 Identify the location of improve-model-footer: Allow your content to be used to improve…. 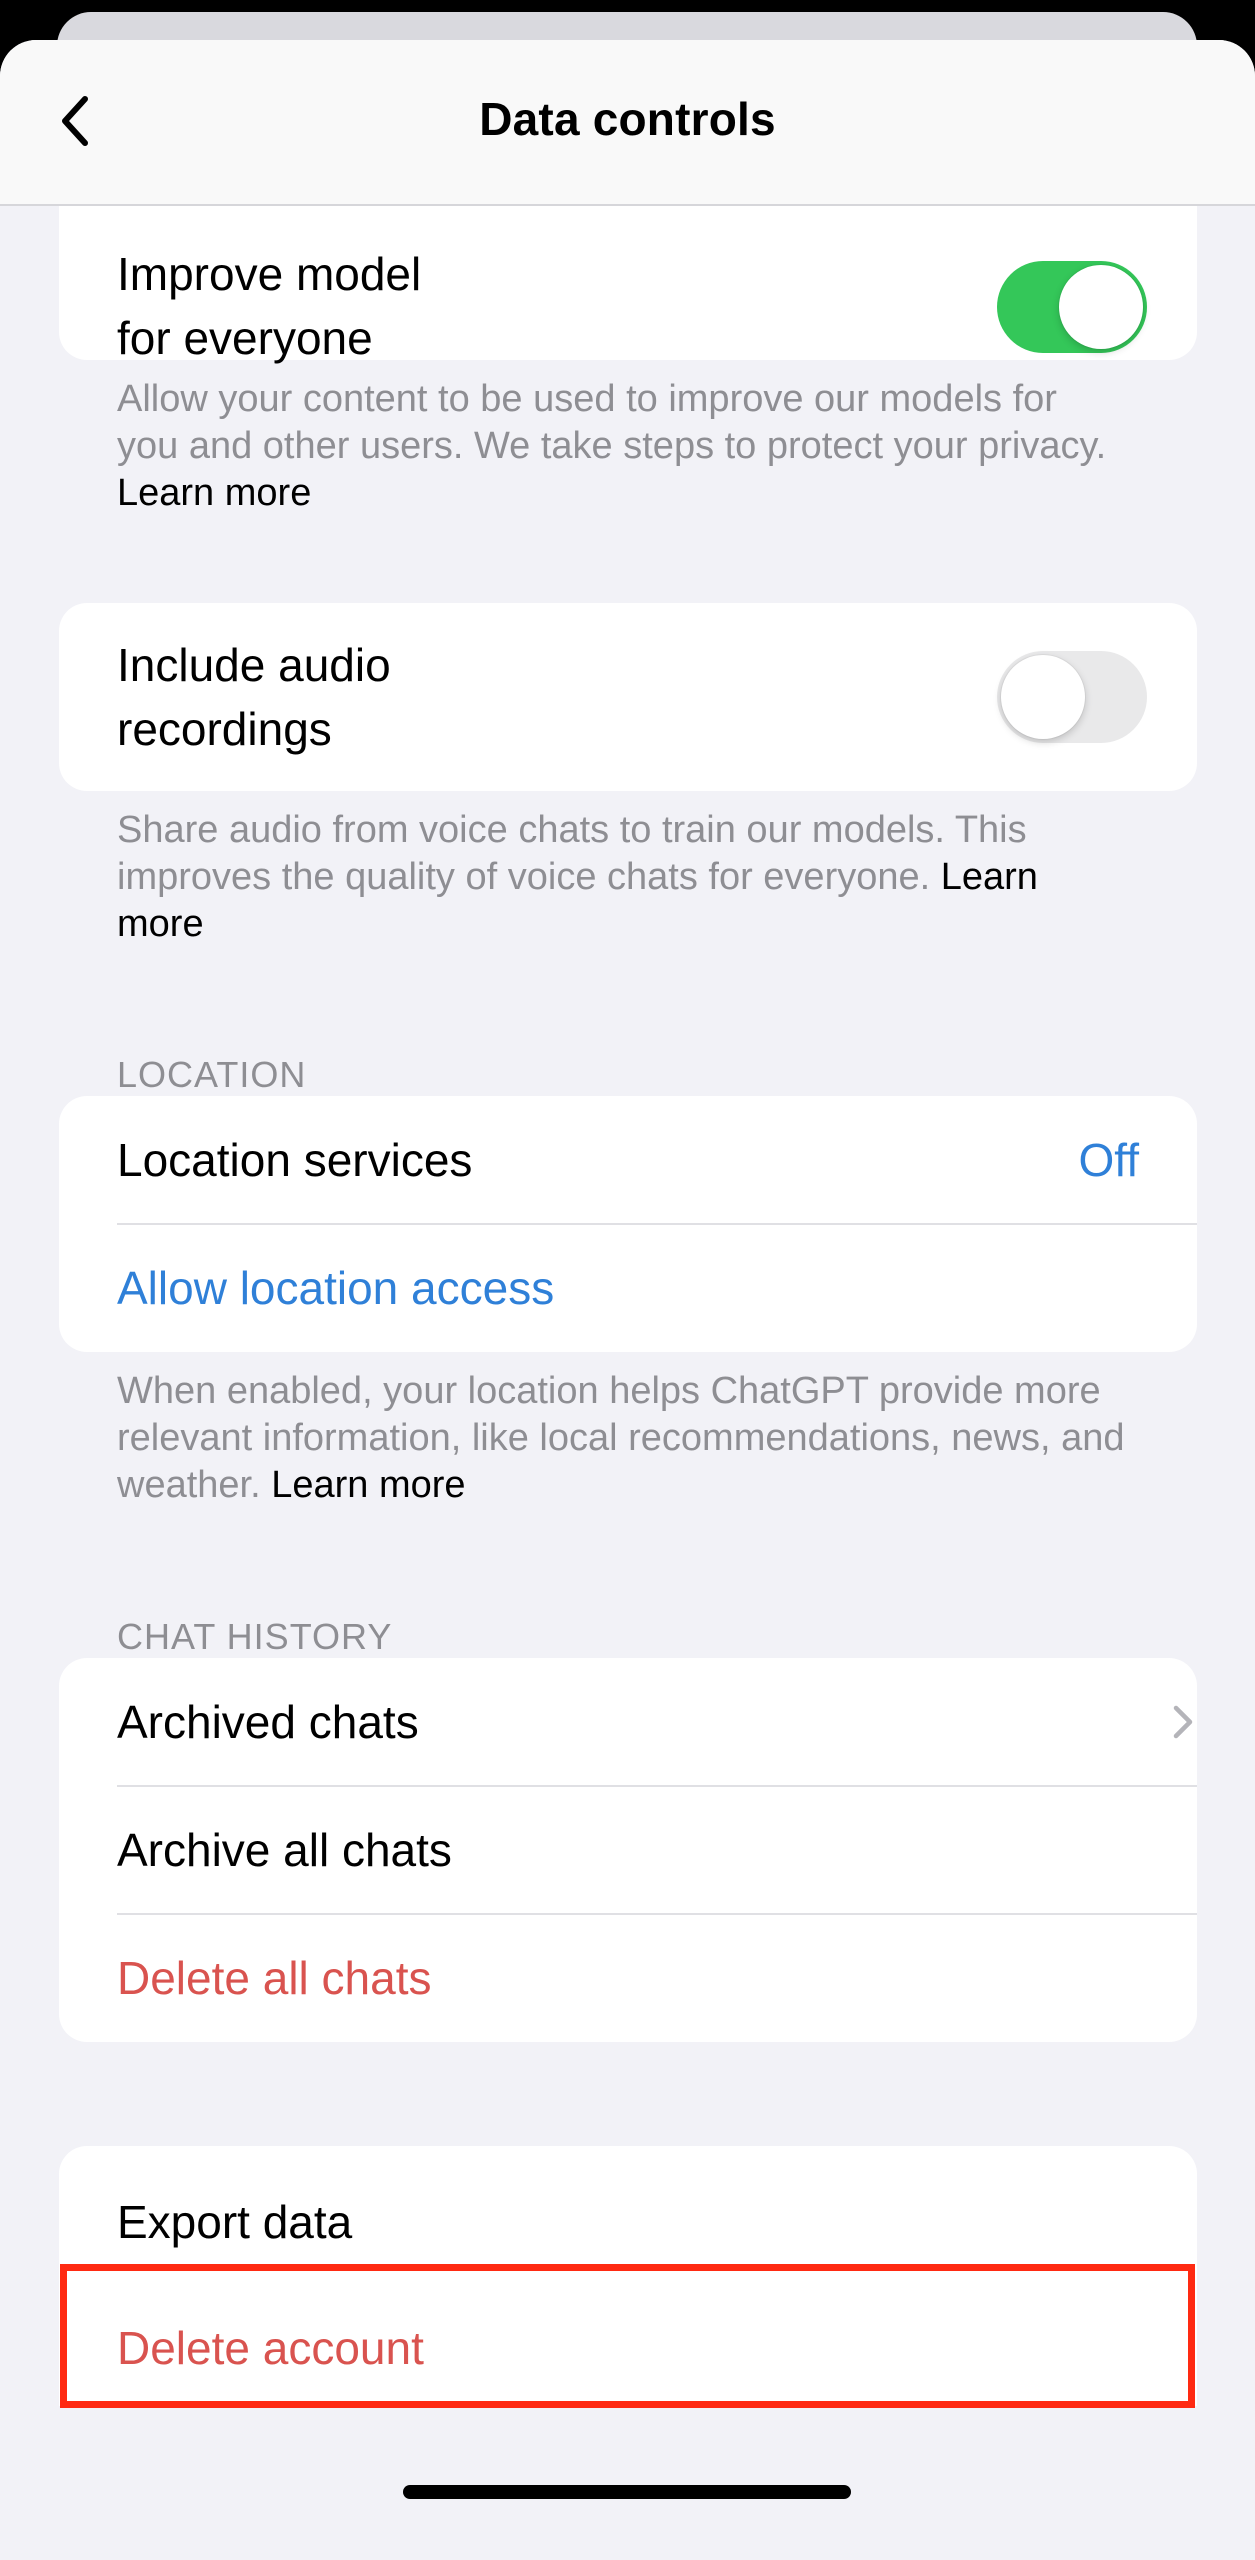
(622, 446).